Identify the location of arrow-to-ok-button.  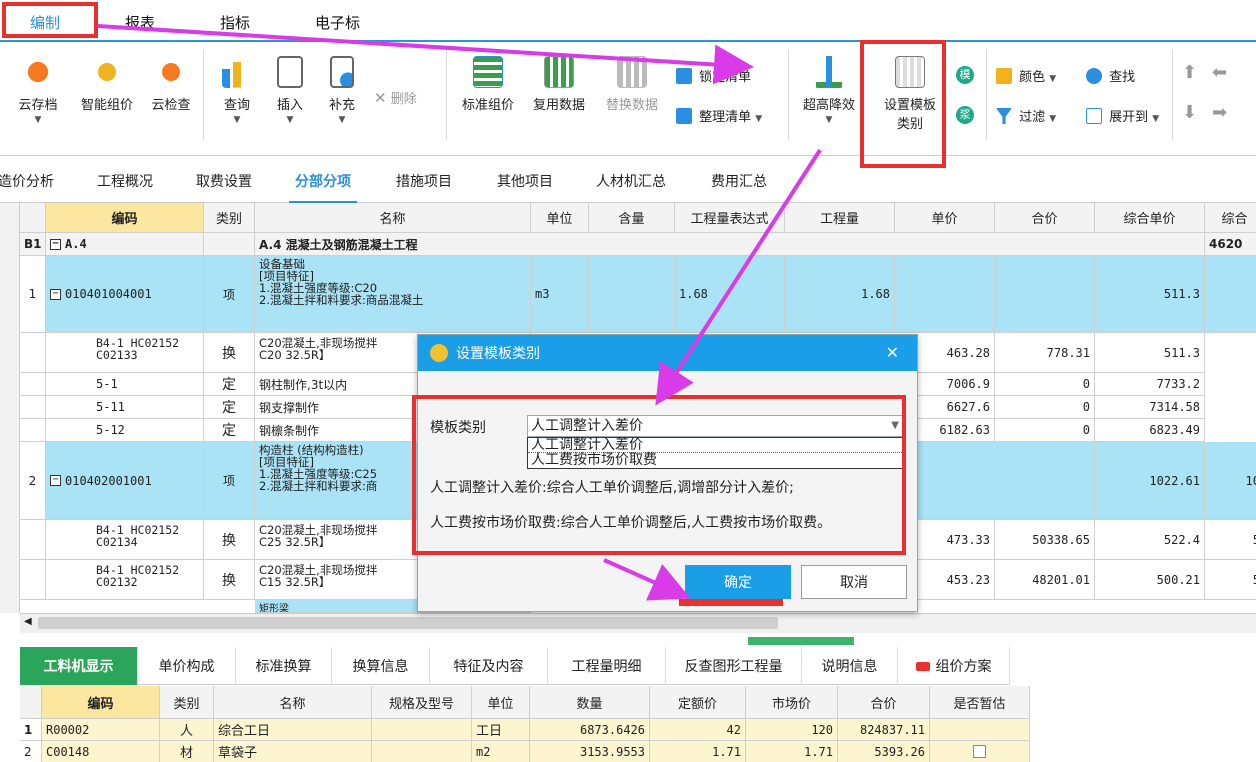
(647, 579).